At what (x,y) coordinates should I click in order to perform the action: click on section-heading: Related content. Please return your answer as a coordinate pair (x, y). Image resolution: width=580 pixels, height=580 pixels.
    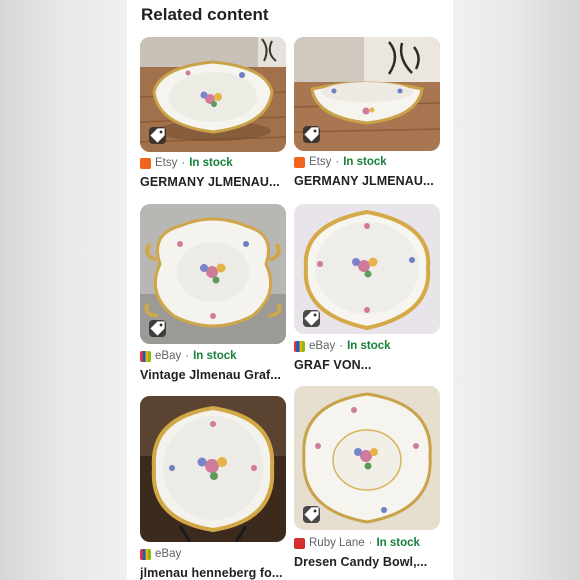
    Looking at the image, I should click on (205, 14).